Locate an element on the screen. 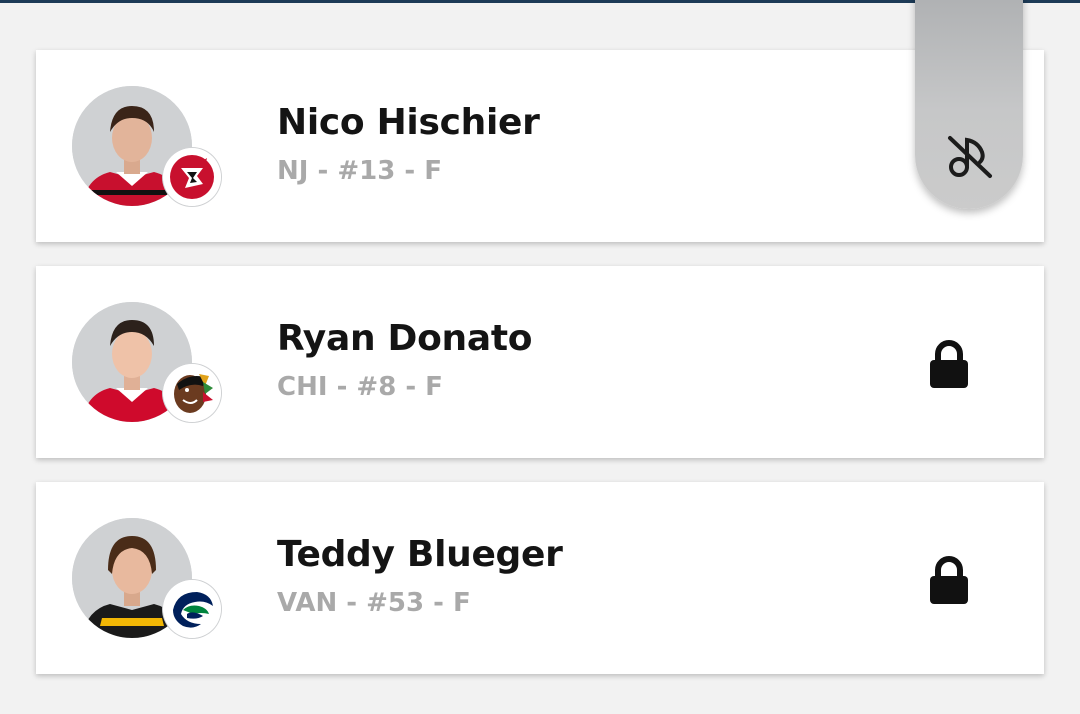 The image size is (1080, 714). player-meta: NJ - #13 - F is located at coordinates (359, 171).